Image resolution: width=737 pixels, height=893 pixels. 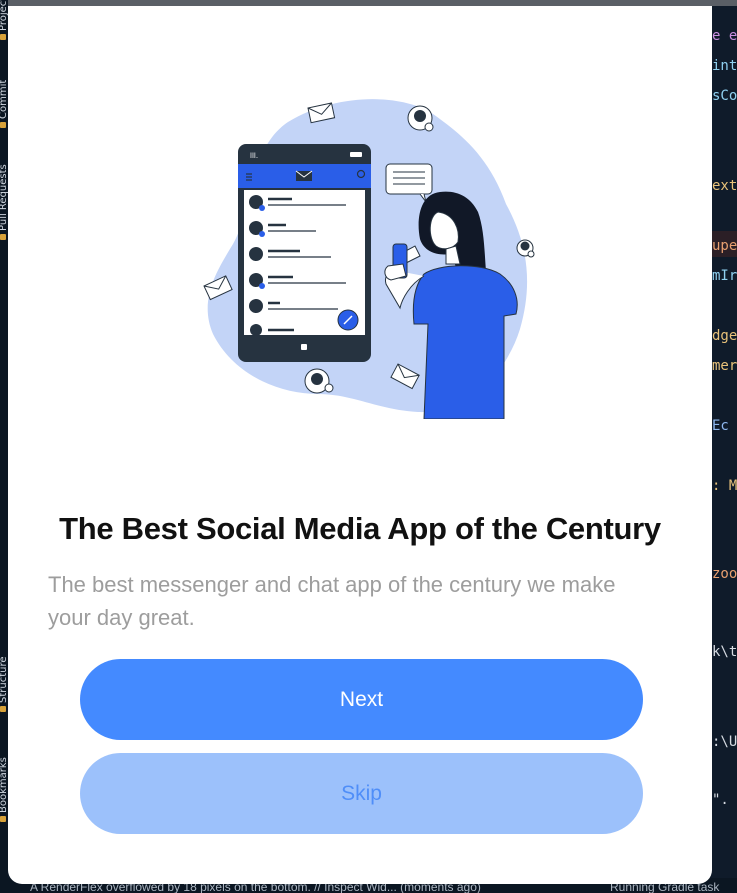 What do you see at coordinates (724, 742) in the screenshot?
I see `code-fragment: :\U` at bounding box center [724, 742].